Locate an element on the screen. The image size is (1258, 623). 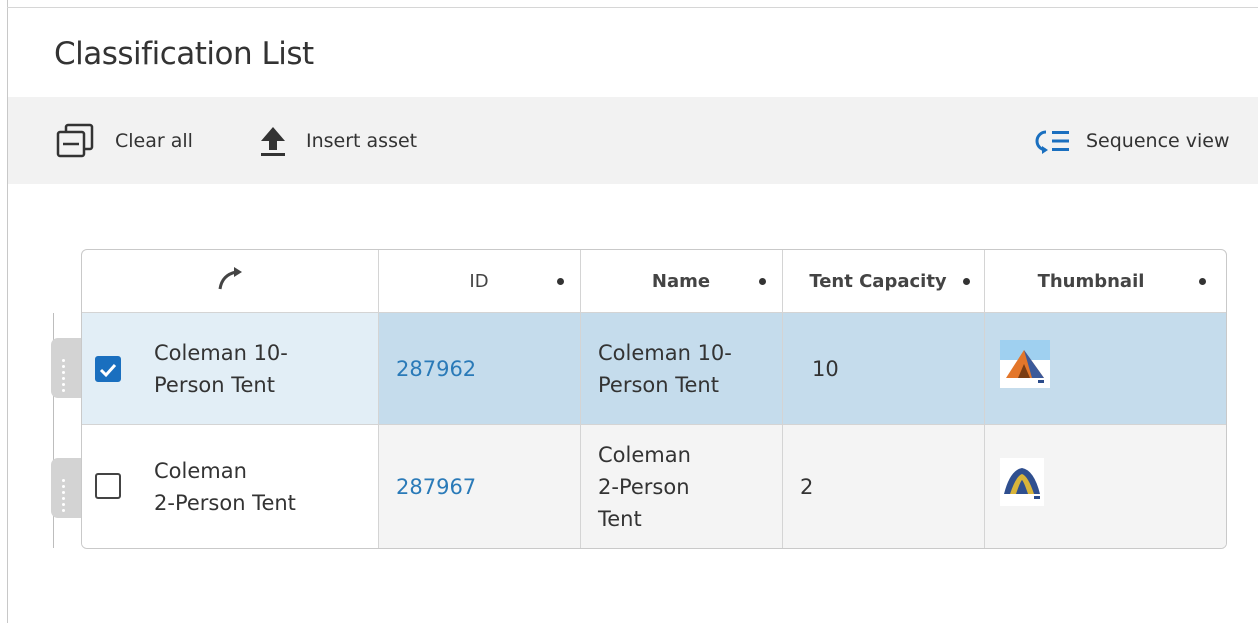
insert-asset-button: Insert asset is located at coordinates (337, 140).